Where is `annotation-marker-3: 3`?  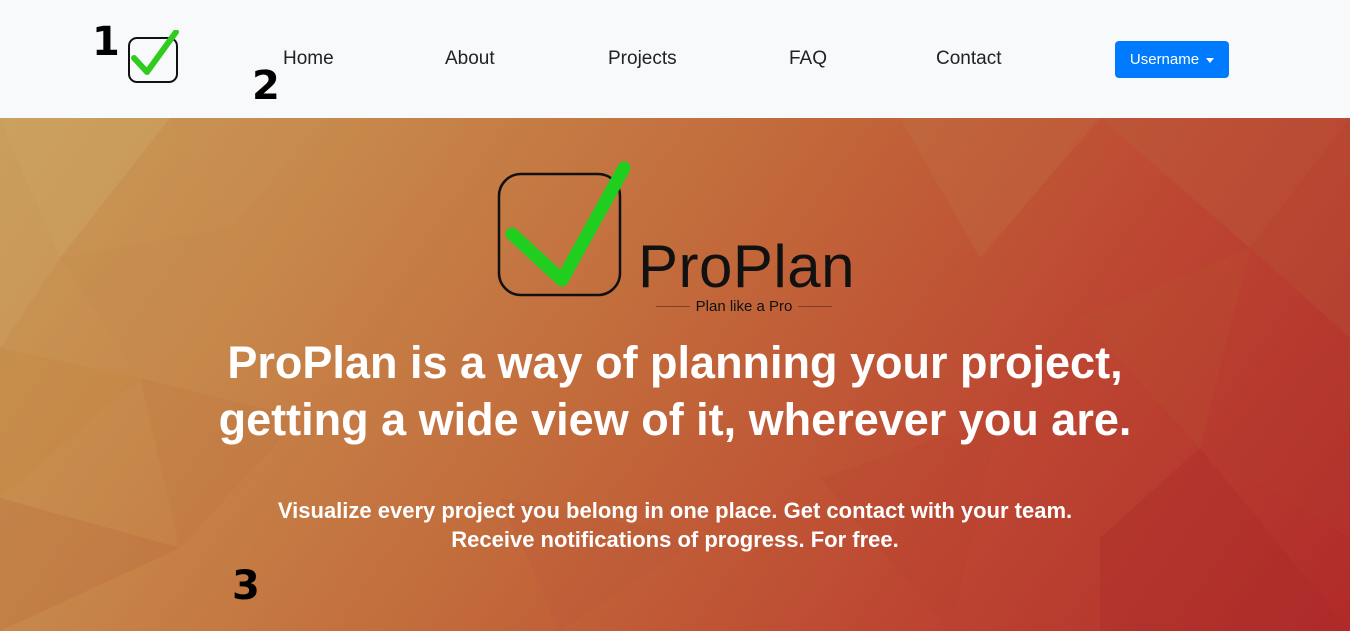 annotation-marker-3: 3 is located at coordinates (246, 586).